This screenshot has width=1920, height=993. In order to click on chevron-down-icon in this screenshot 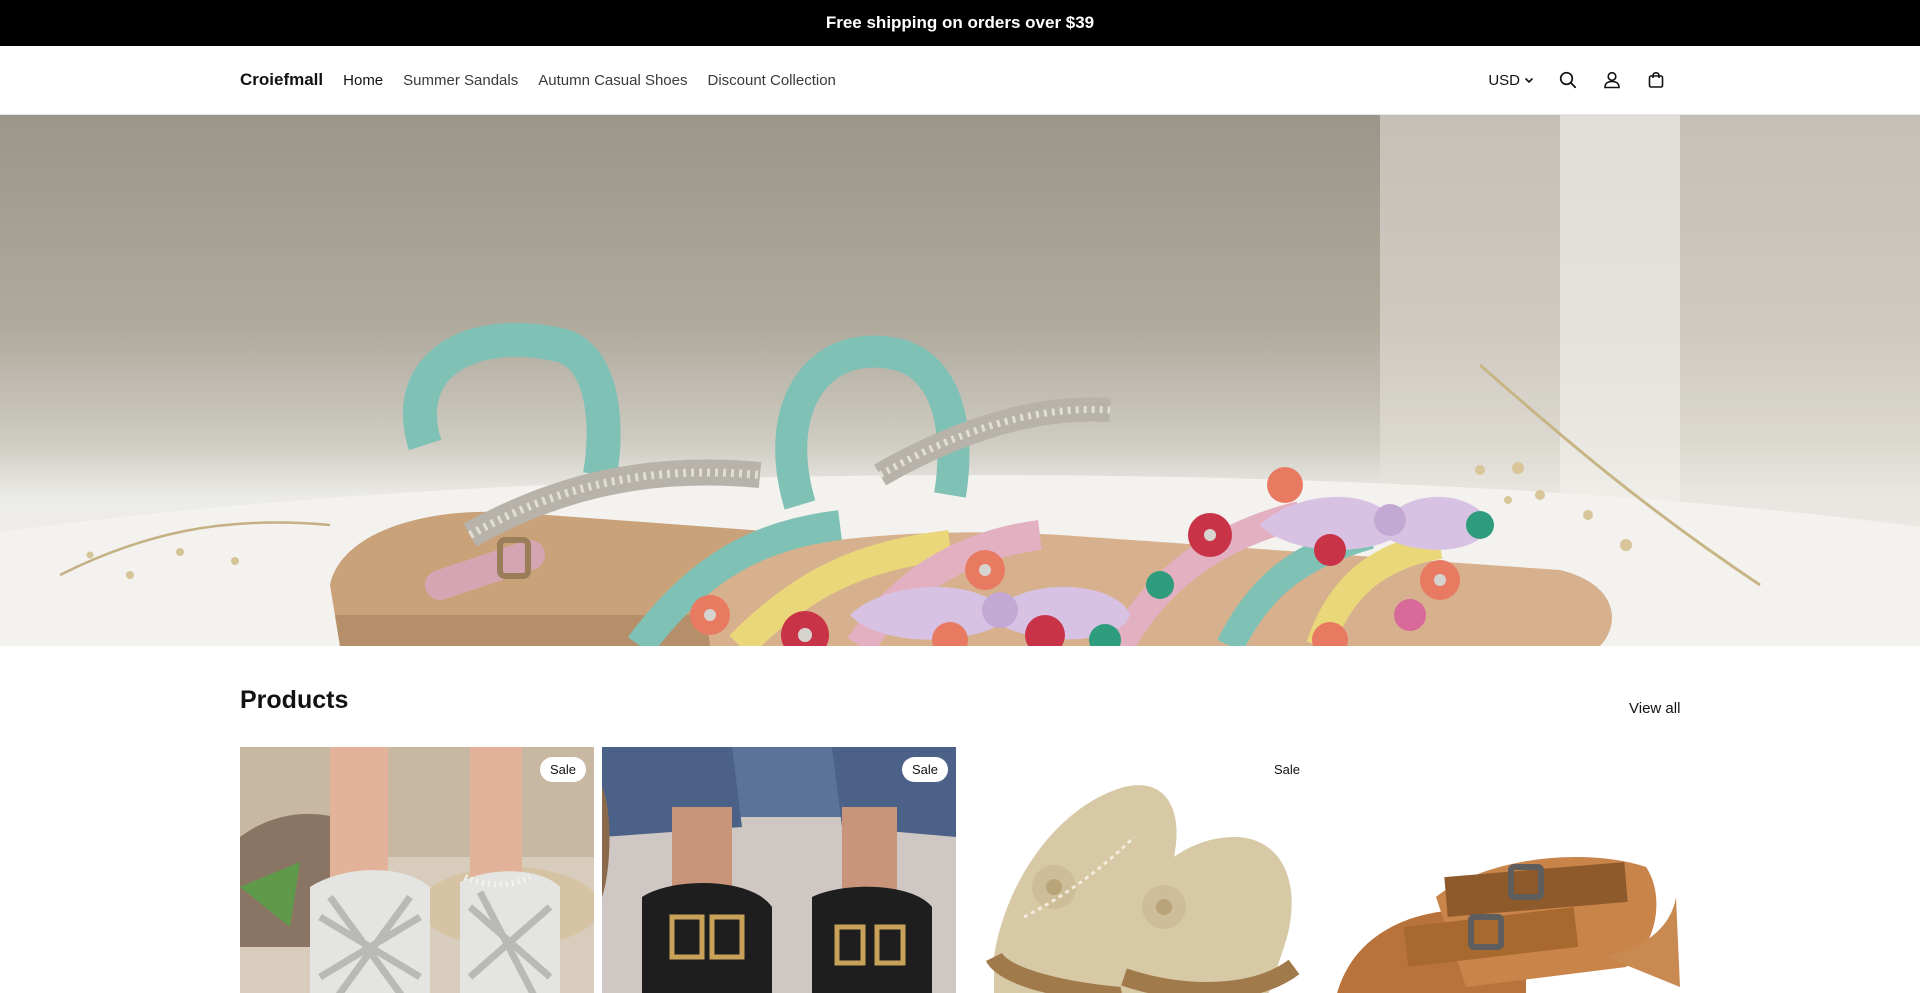, I will do `click(1529, 80)`.